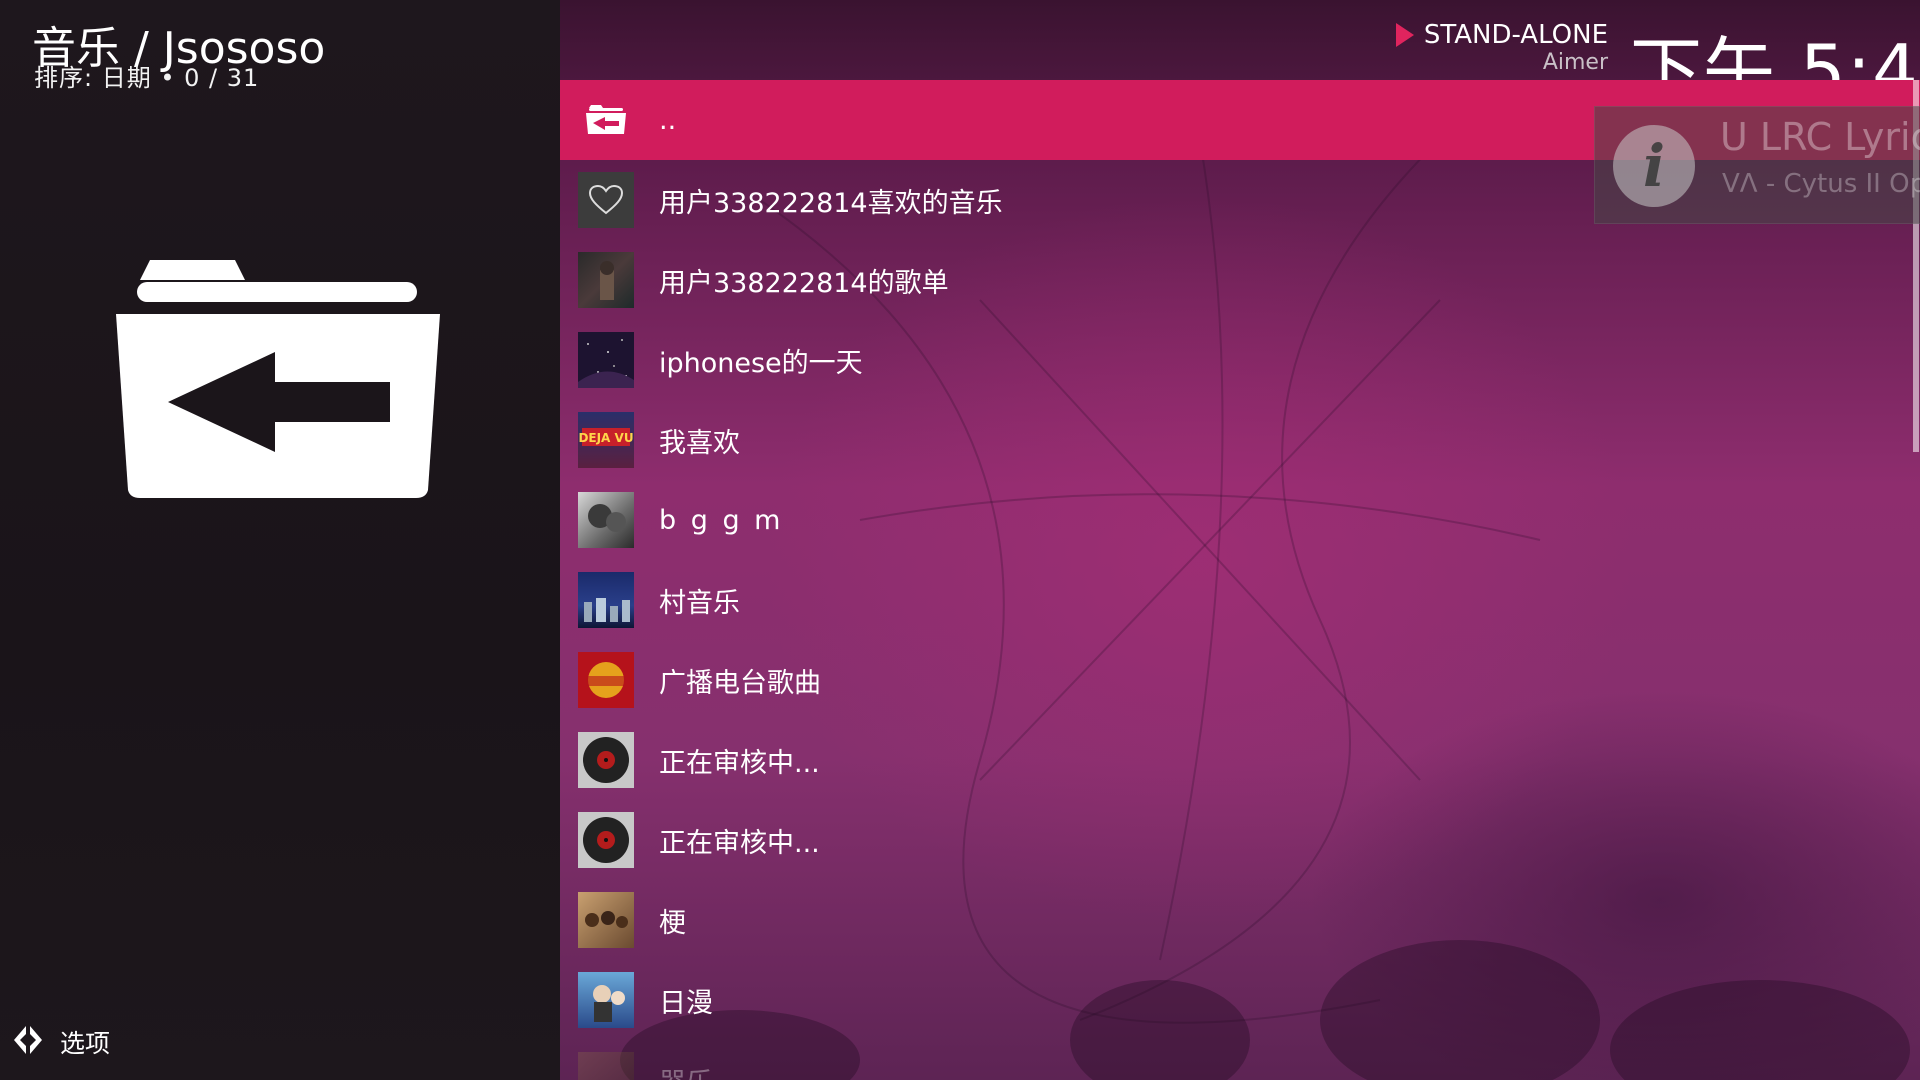 The width and height of the screenshot is (1920, 1080). What do you see at coordinates (606, 200) in the screenshot?
I see `heart-icon` at bounding box center [606, 200].